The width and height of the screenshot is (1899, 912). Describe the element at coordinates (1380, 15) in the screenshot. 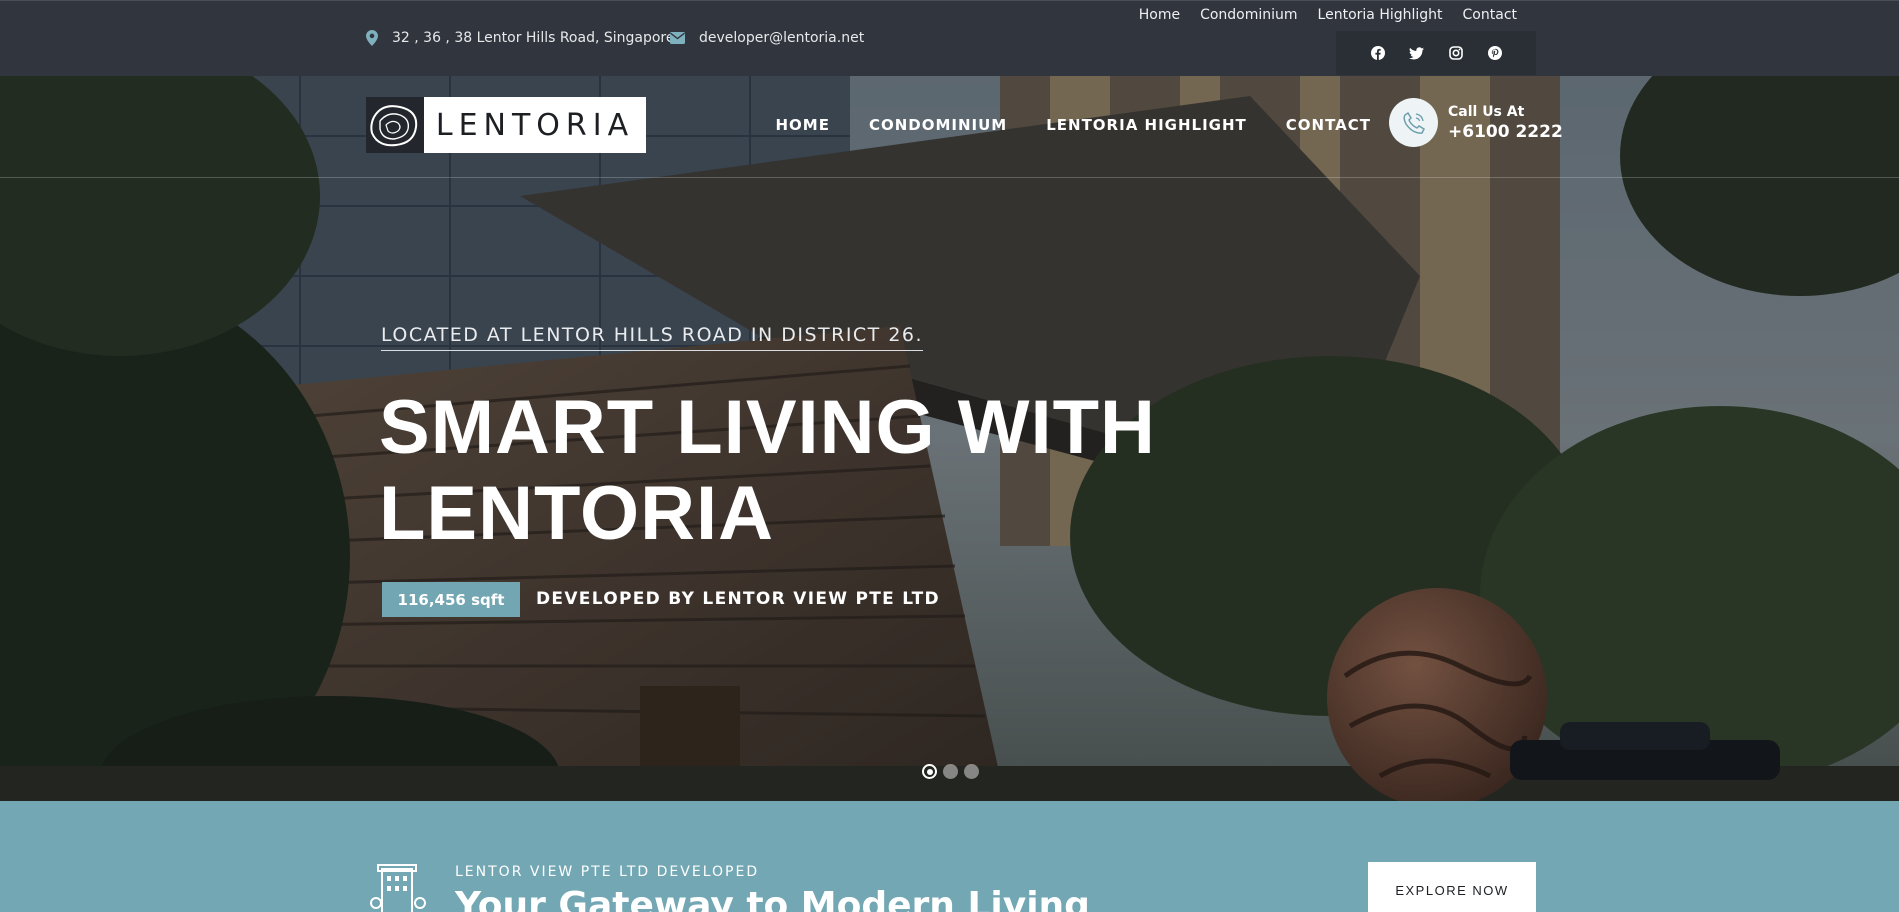

I see `top-link-lentoria-highlight: Lentoria Highlight` at that location.